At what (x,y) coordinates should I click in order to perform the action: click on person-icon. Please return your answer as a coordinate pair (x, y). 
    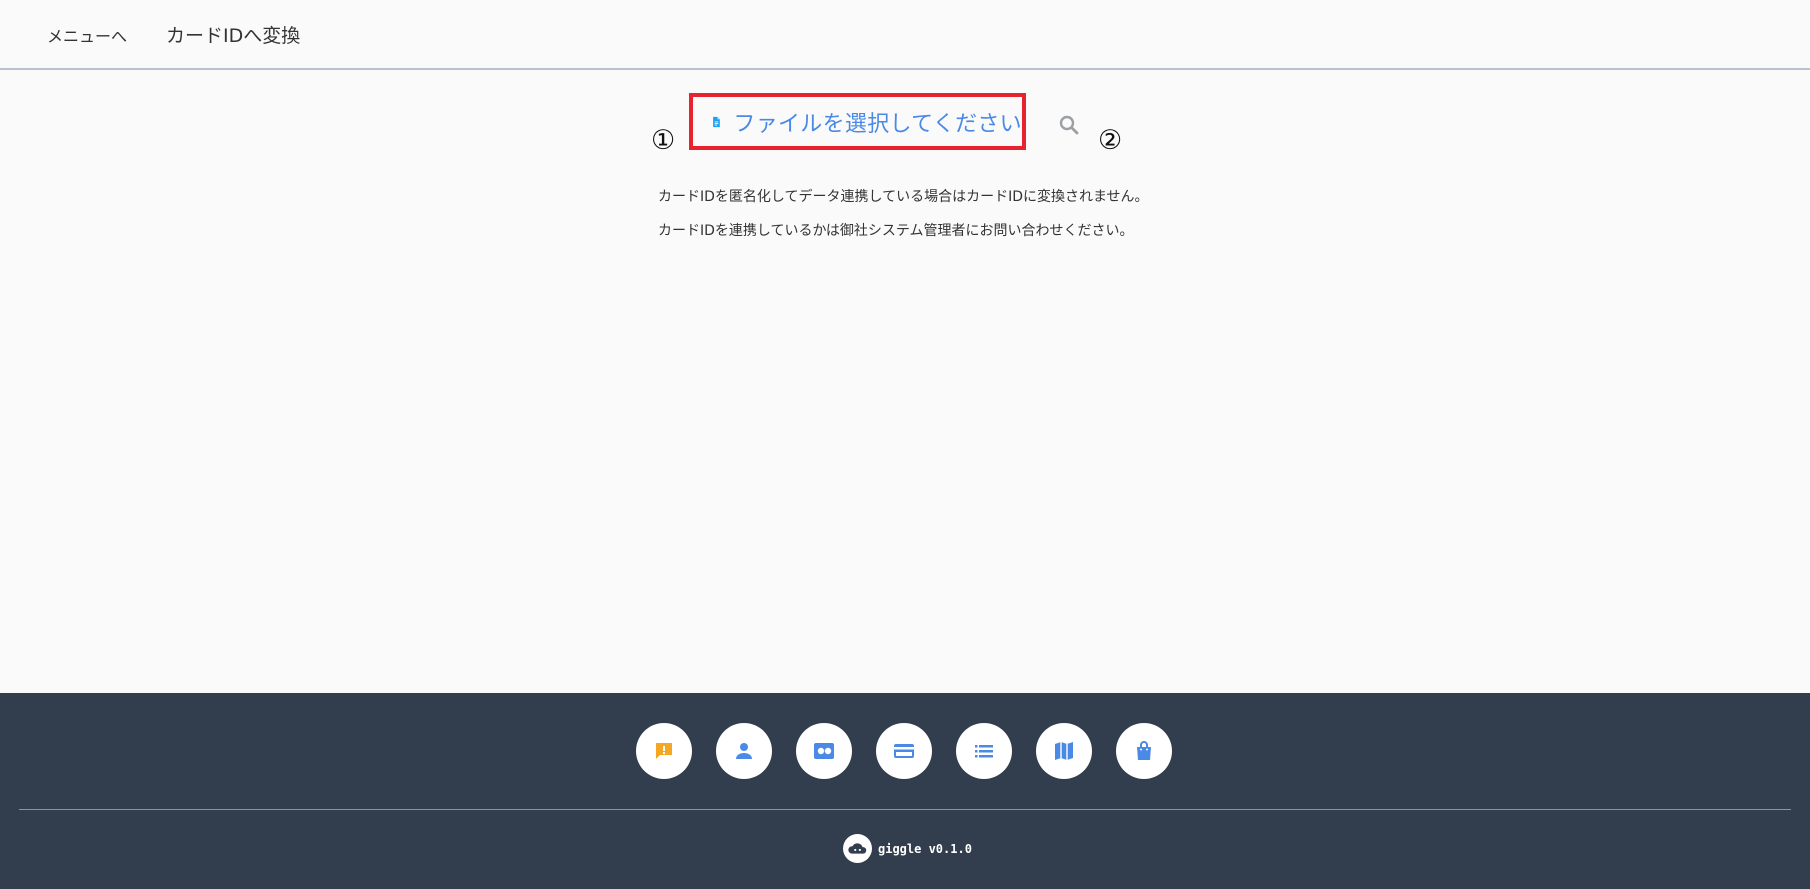
    Looking at the image, I should click on (744, 751).